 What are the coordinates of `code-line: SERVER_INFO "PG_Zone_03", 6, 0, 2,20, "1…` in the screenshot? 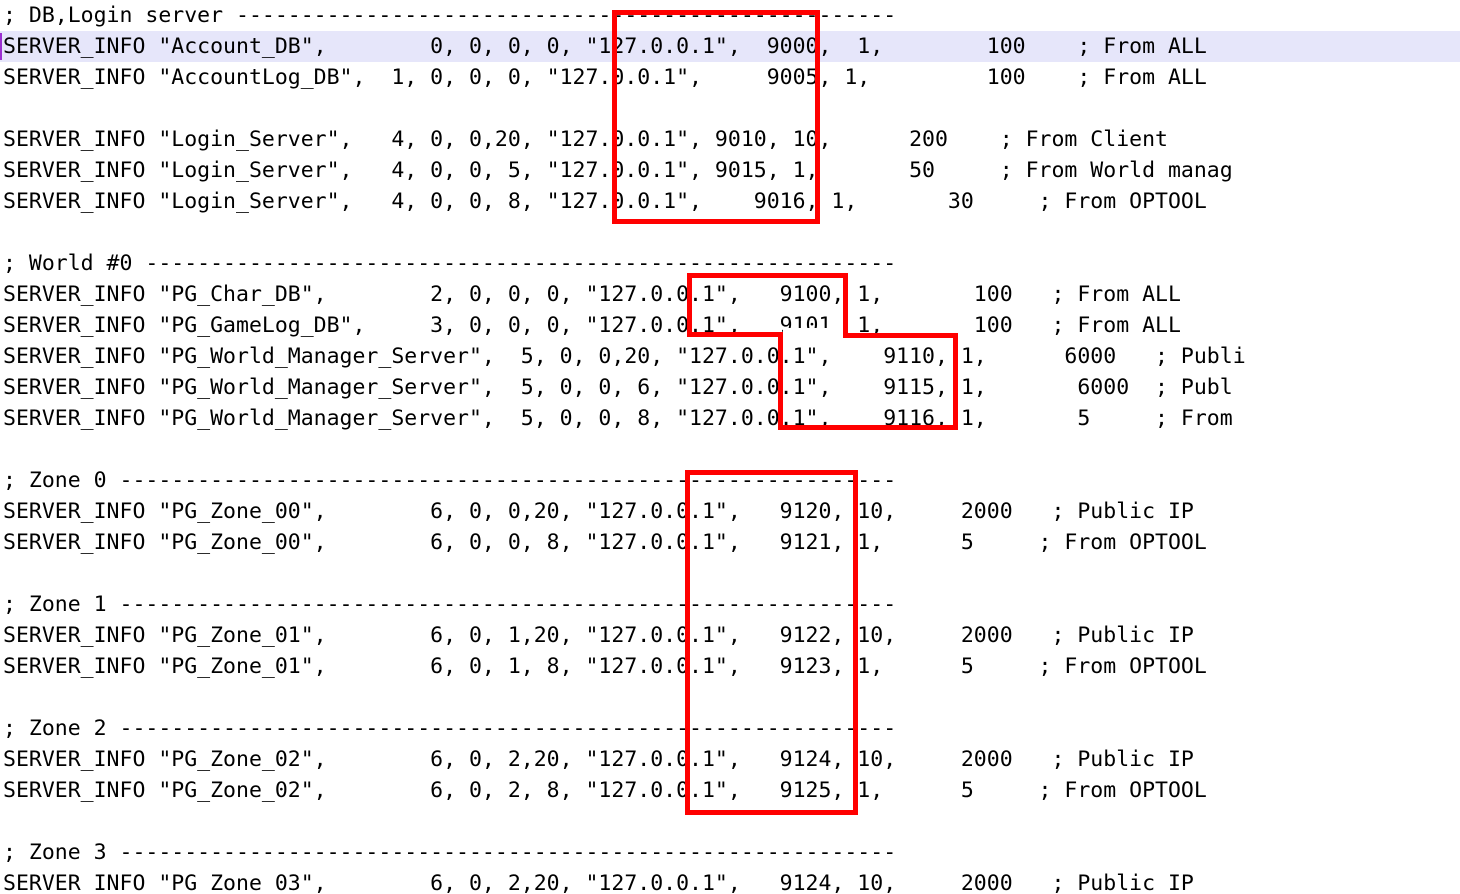 It's located at (730, 881).